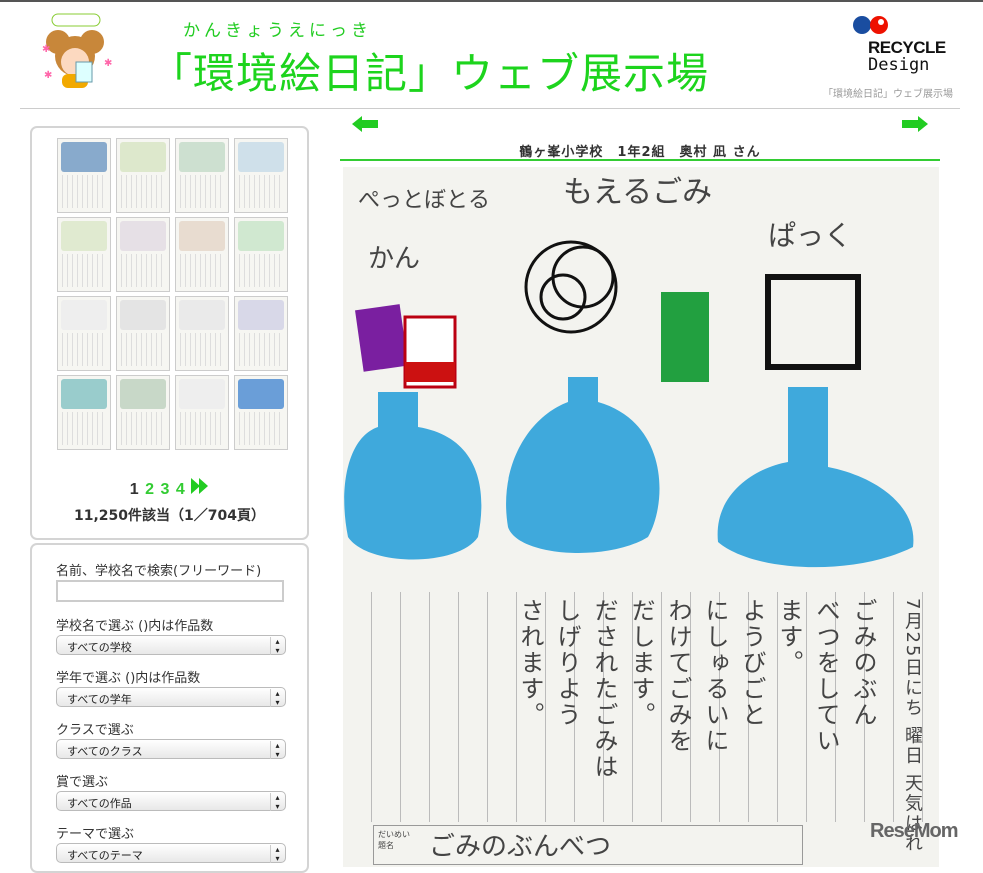 The height and width of the screenshot is (873, 983). Describe the element at coordinates (365, 126) in the screenshot. I see `prev-arrow-icon` at that location.